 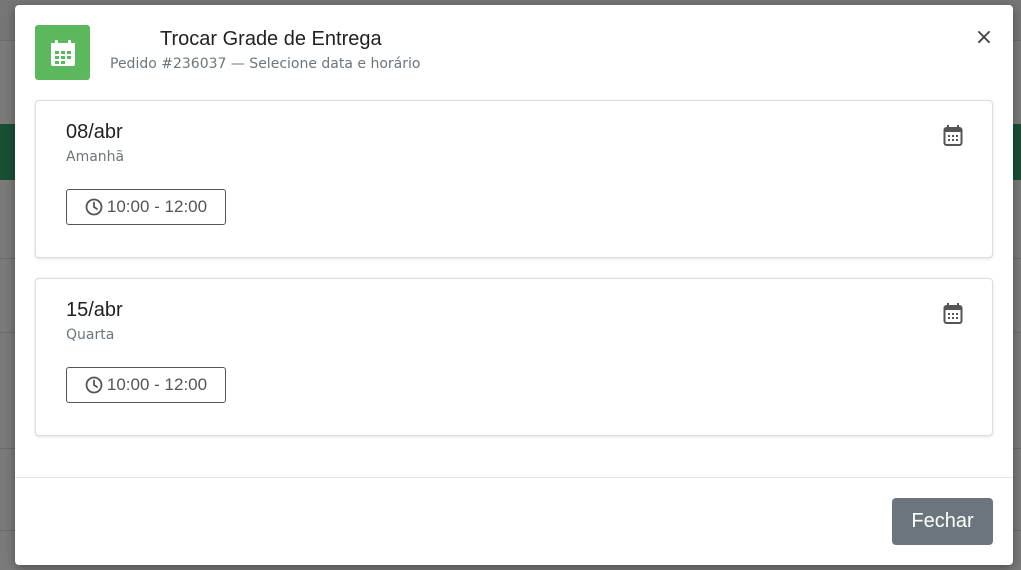 What do you see at coordinates (271, 39) in the screenshot?
I see `modal-title: Trocar Grade de Entrega` at bounding box center [271, 39].